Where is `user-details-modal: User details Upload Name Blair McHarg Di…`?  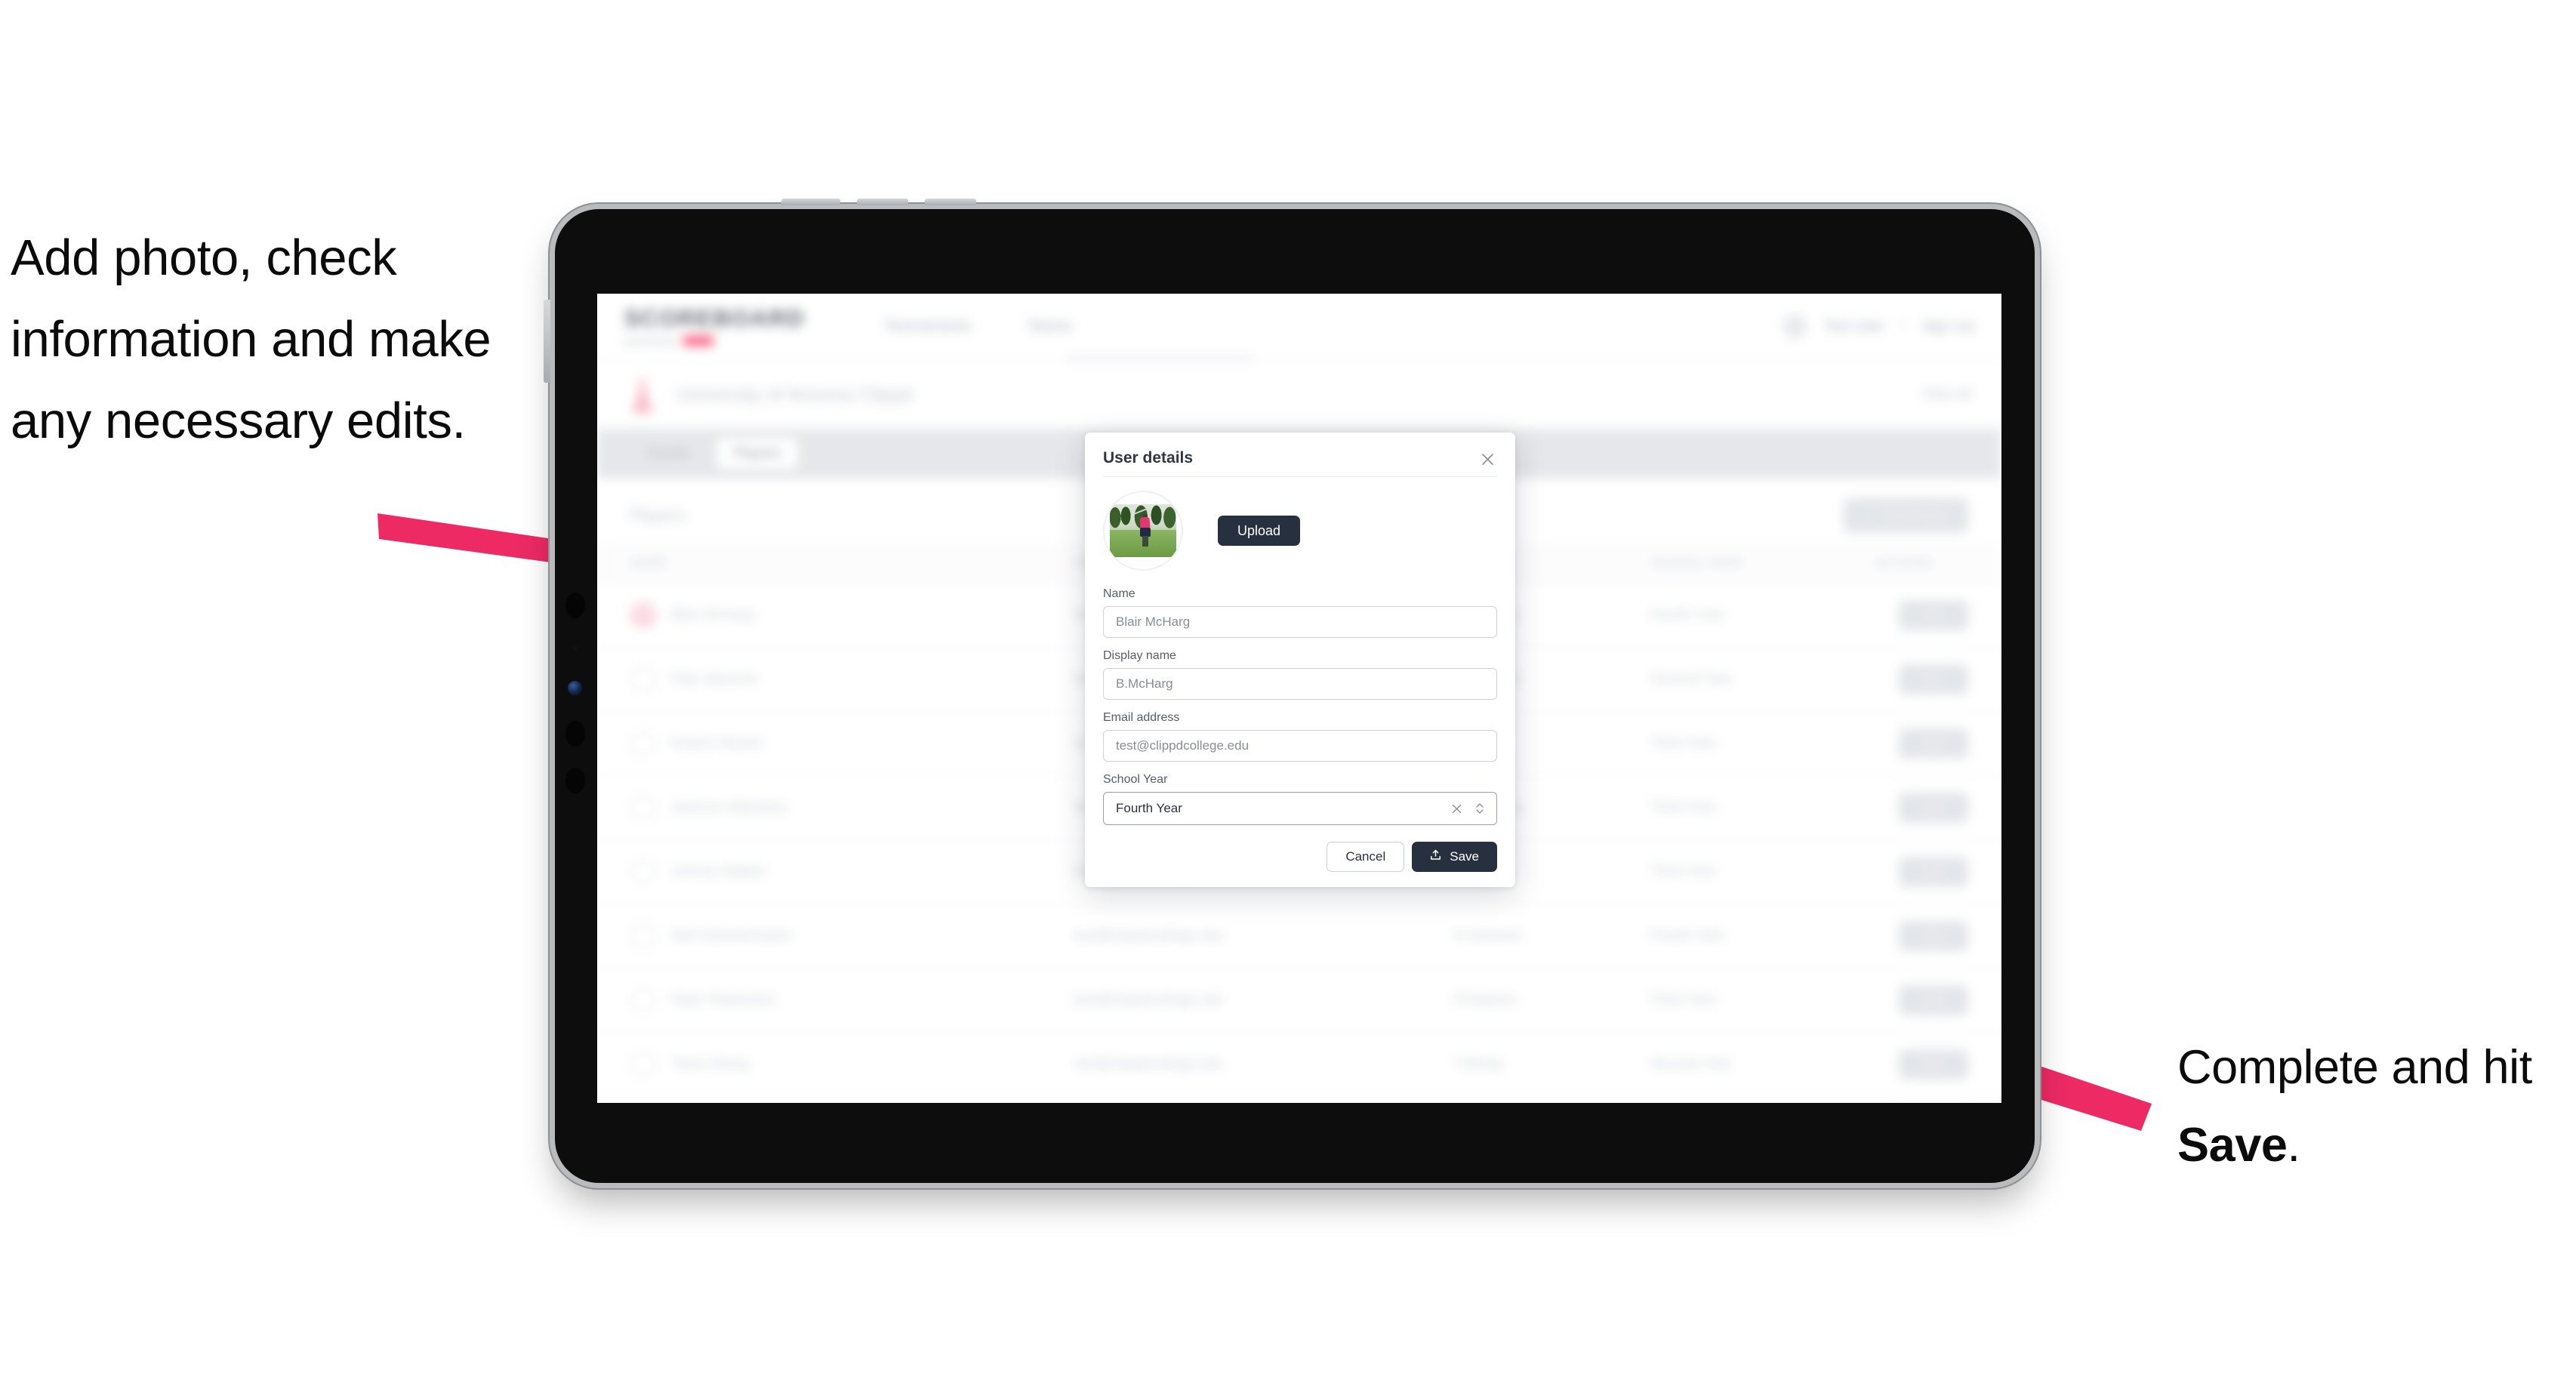 user-details-modal: User details Upload Name Blair McHarg Di… is located at coordinates (1300, 660).